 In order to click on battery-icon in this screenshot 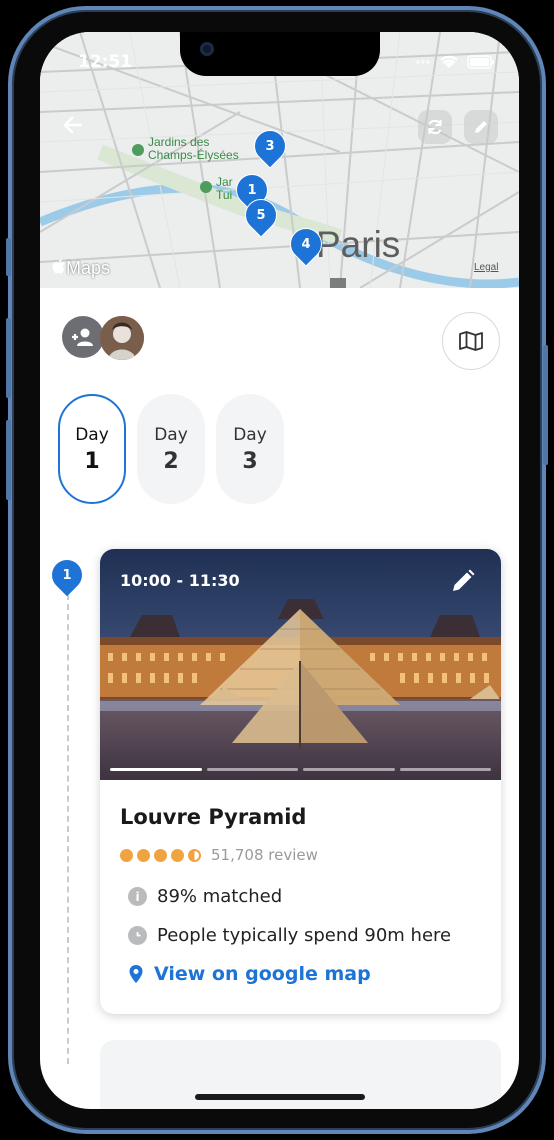, I will do `click(480, 61)`.